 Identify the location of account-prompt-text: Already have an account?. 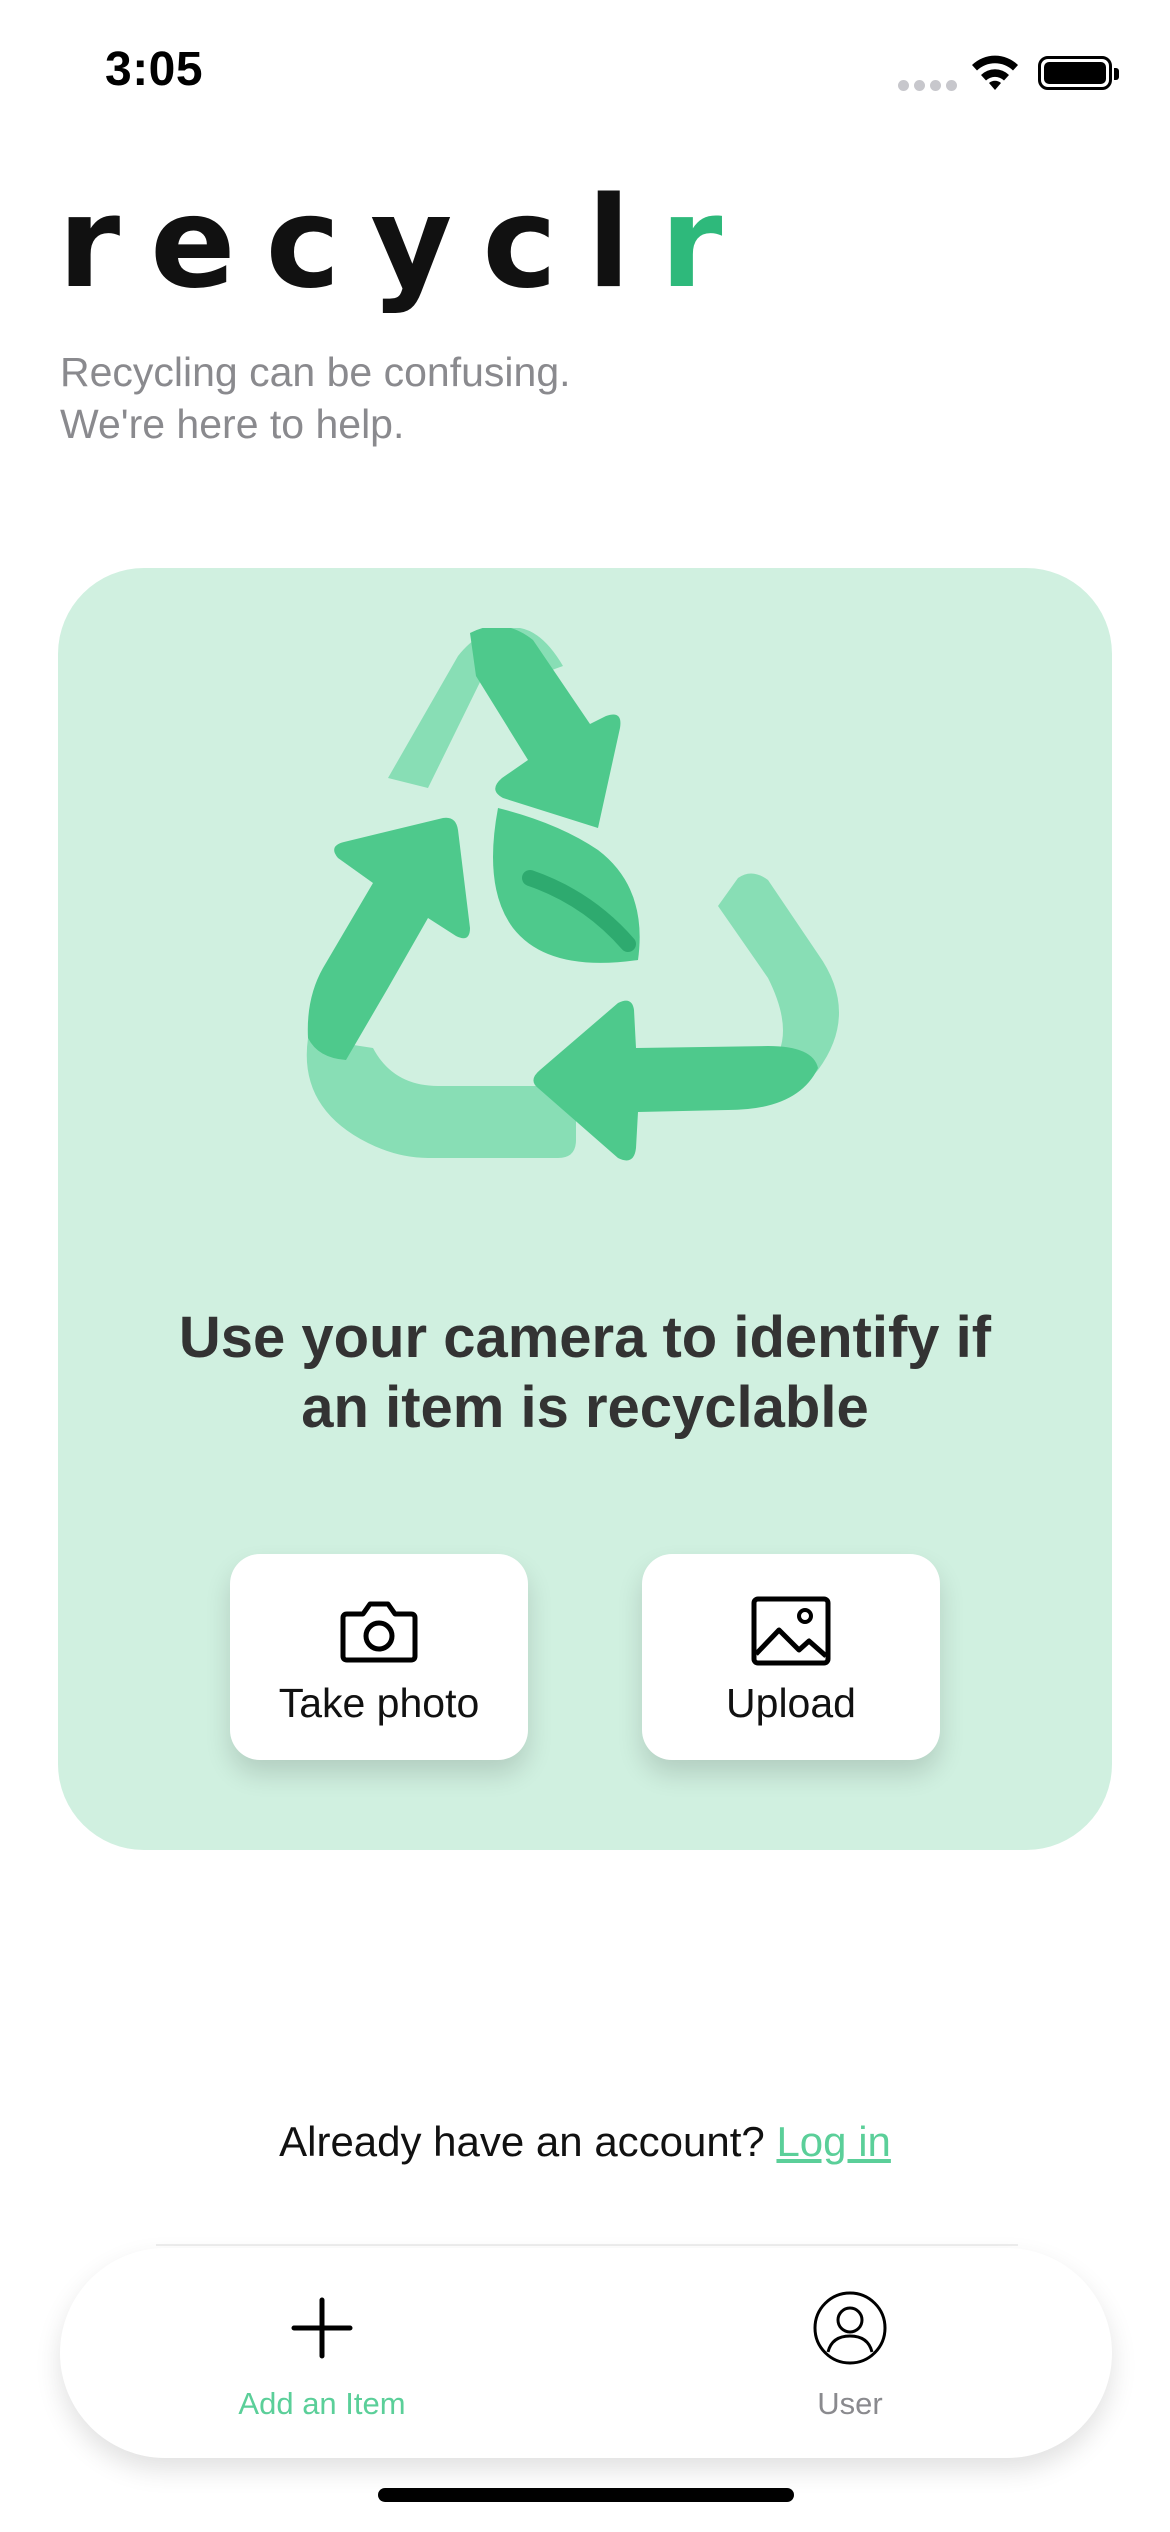
(522, 2141).